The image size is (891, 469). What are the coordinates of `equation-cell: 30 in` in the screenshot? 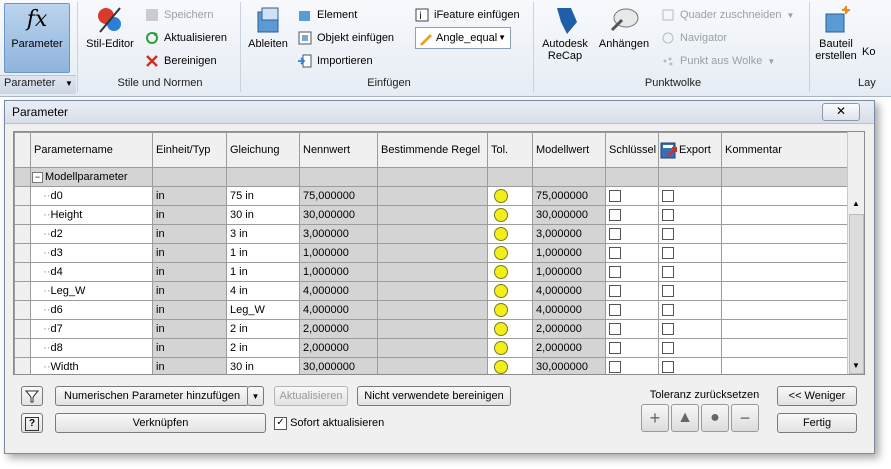 It's located at (263, 365).